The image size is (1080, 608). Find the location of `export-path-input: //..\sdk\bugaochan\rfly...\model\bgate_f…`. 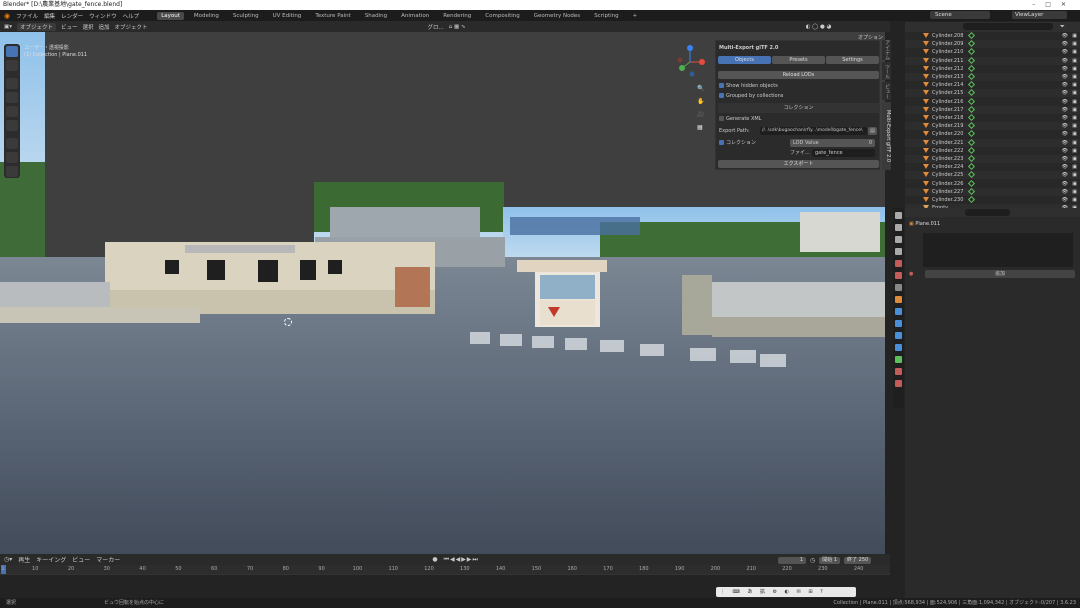

export-path-input: //..\sdk\bugaochan\rfly...\model\bgate_f… is located at coordinates (813, 131).